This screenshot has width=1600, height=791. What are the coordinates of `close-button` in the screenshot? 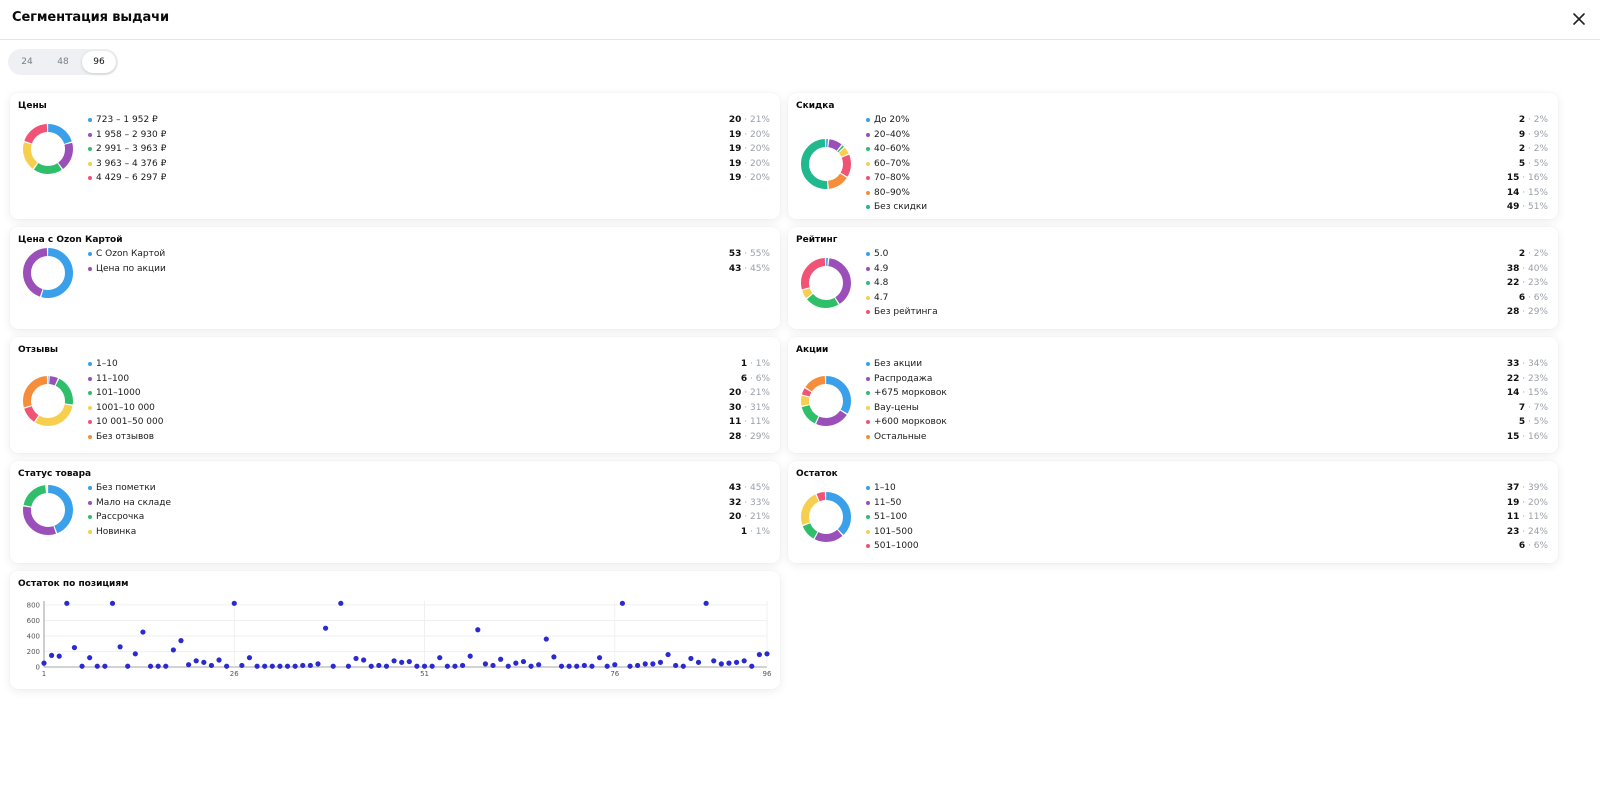 It's located at (1579, 19).